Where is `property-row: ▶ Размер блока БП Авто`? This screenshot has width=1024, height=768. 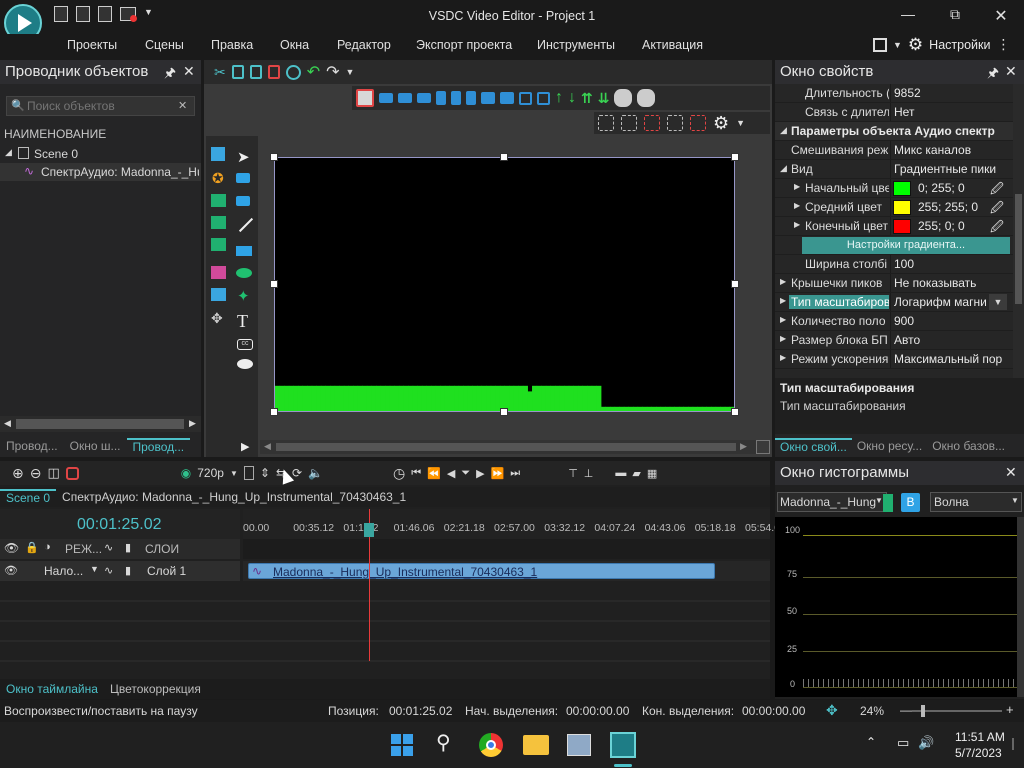
property-row: ▶ Размер блока БП Авто is located at coordinates (899, 340).